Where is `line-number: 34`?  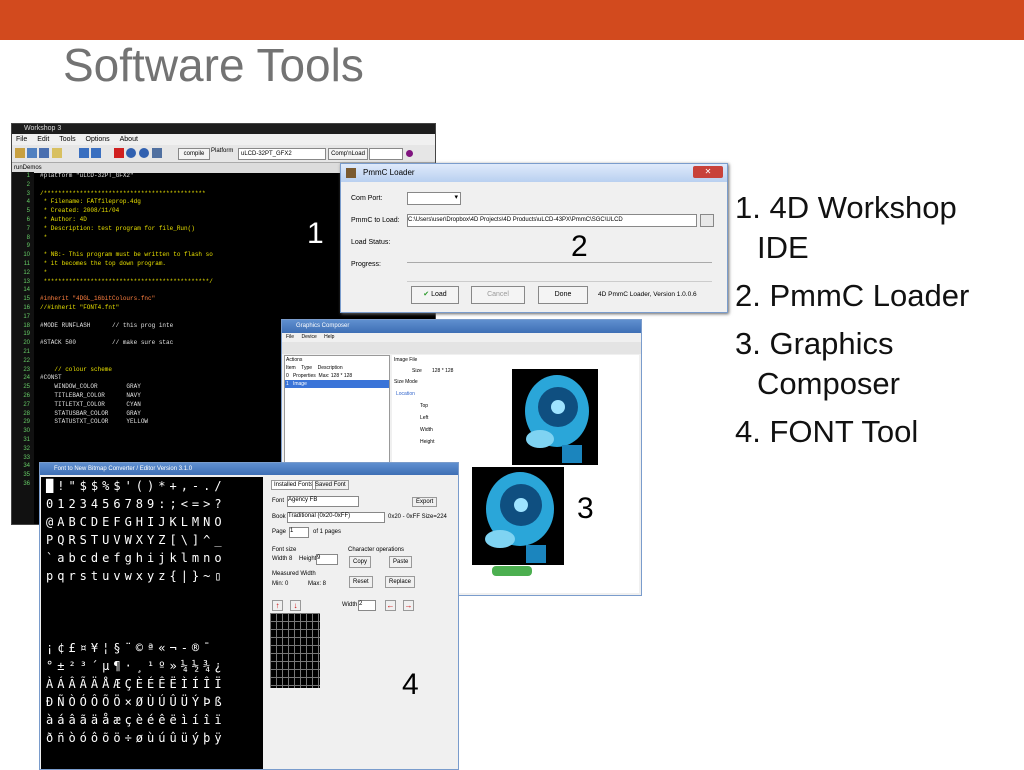 line-number: 34 is located at coordinates (26, 466).